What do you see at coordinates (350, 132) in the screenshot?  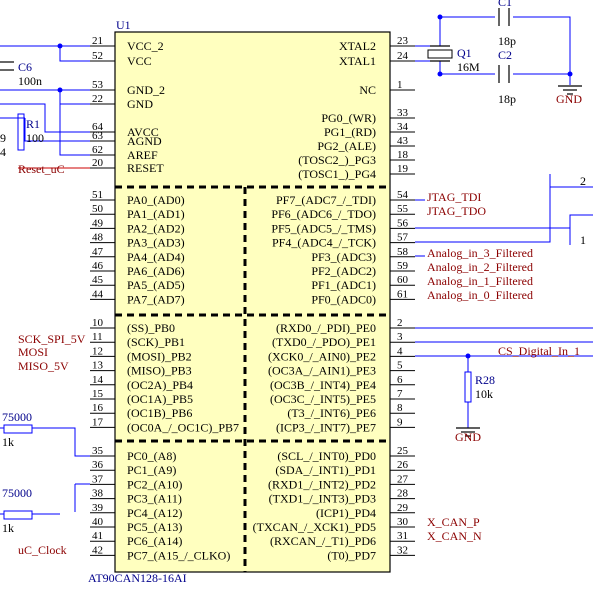 I see `pin-name: PG1_(RD)` at bounding box center [350, 132].